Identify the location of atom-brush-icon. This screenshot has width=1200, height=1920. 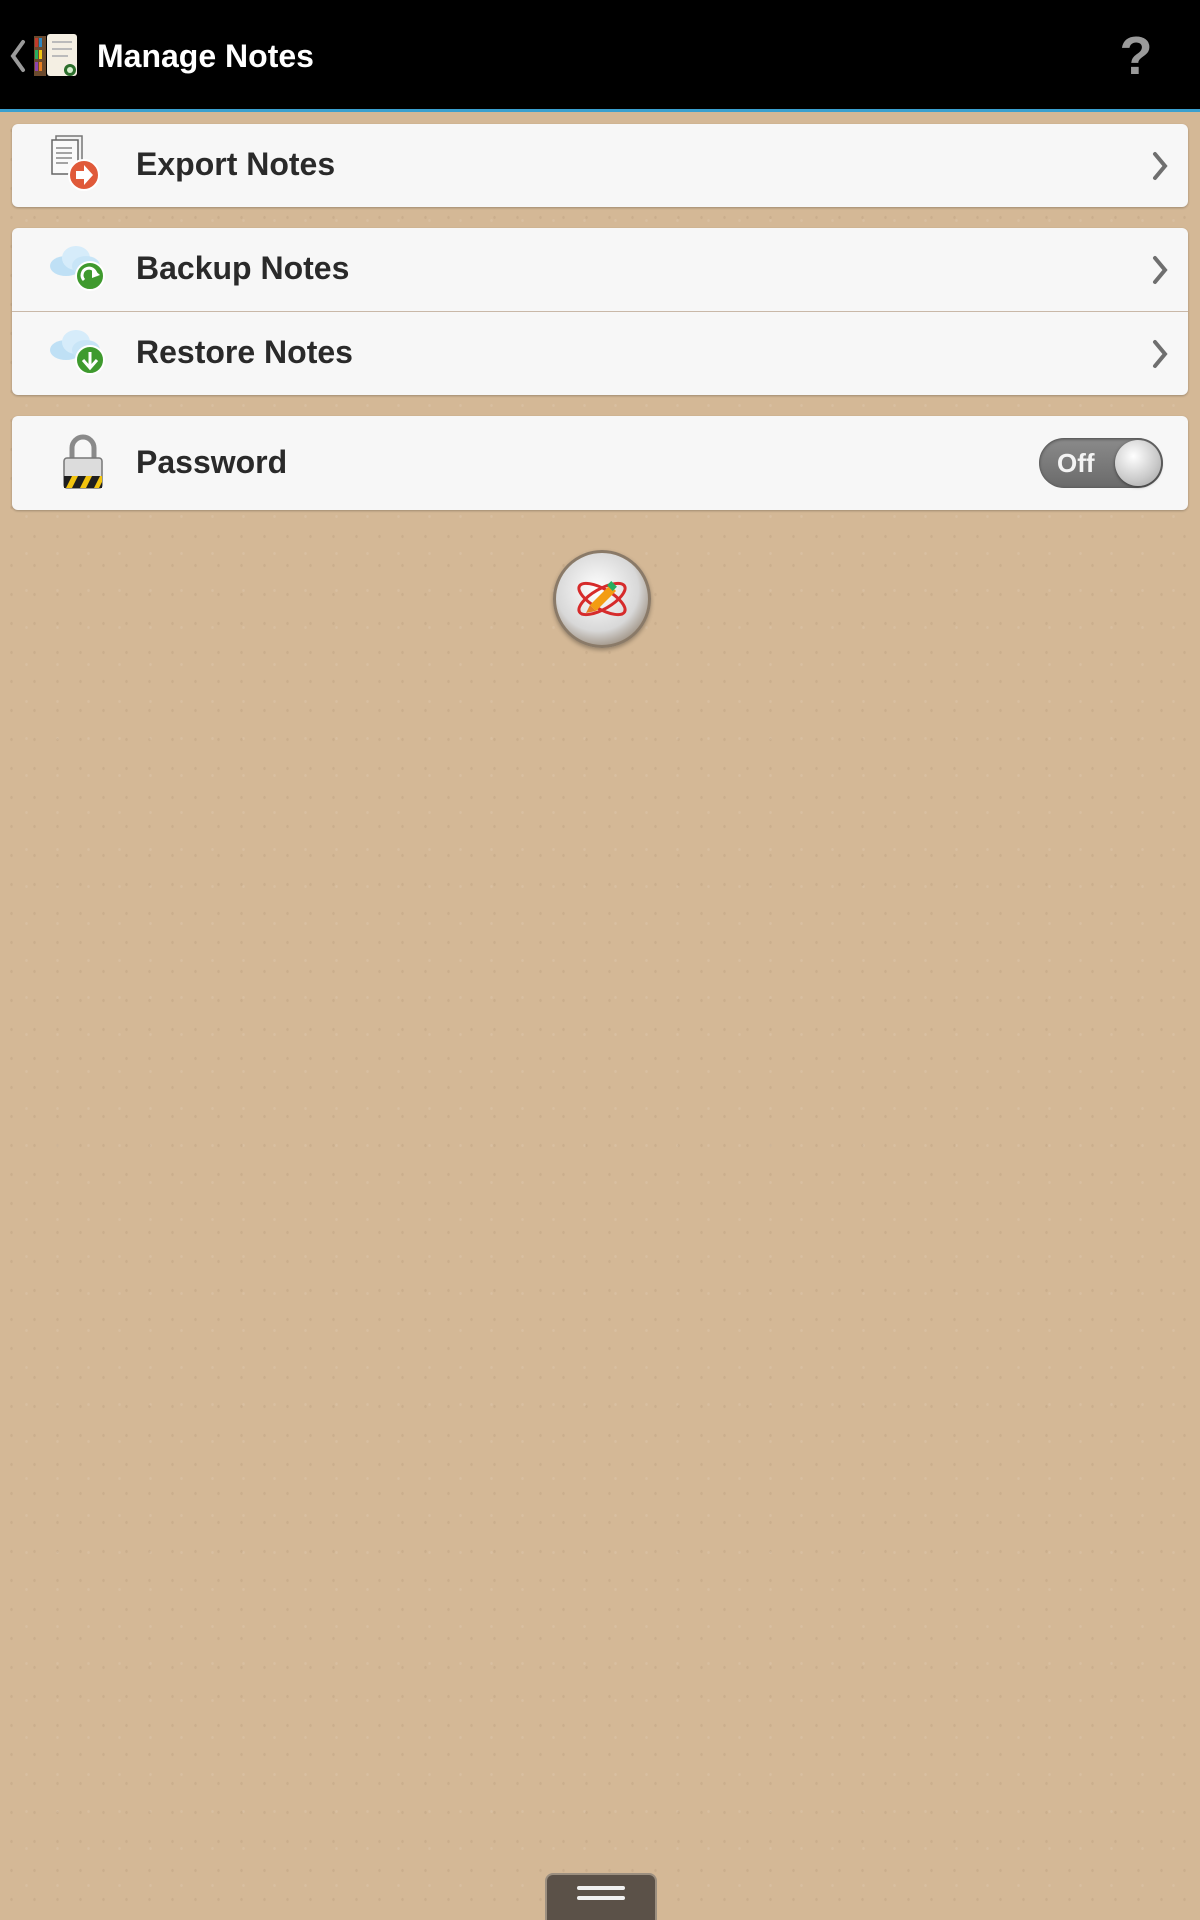
(602, 599).